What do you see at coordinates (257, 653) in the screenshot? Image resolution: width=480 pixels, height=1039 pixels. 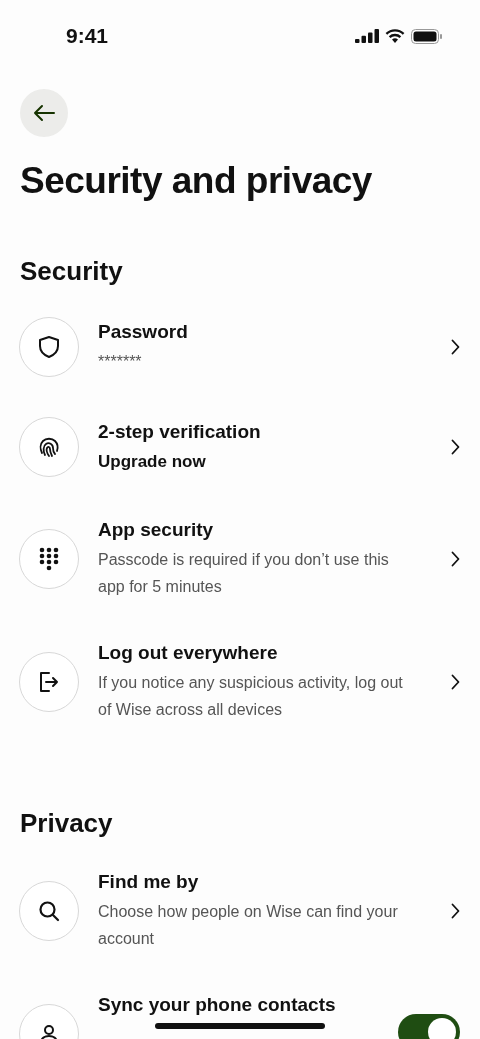 I see `item-title: Log out everywhere` at bounding box center [257, 653].